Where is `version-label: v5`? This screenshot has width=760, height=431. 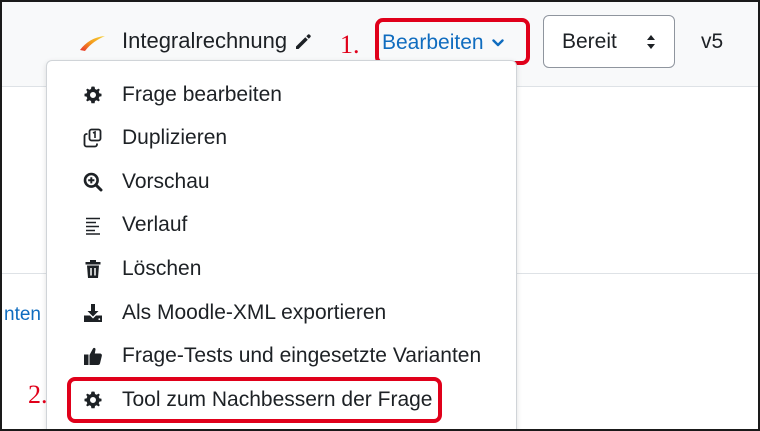 version-label: v5 is located at coordinates (712, 41).